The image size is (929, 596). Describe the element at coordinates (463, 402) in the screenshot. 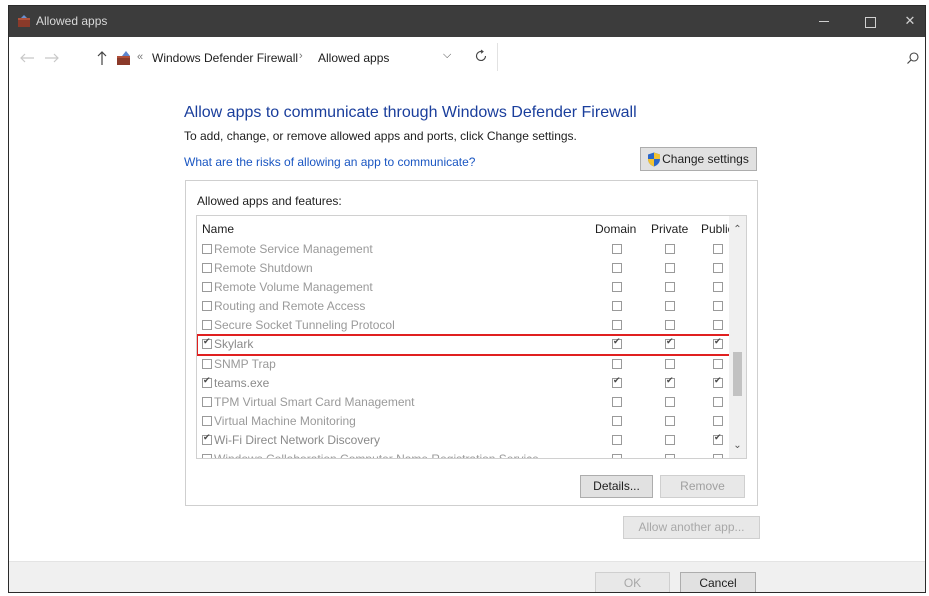

I see `app-row: TPM Virtual Smart Card Management` at that location.